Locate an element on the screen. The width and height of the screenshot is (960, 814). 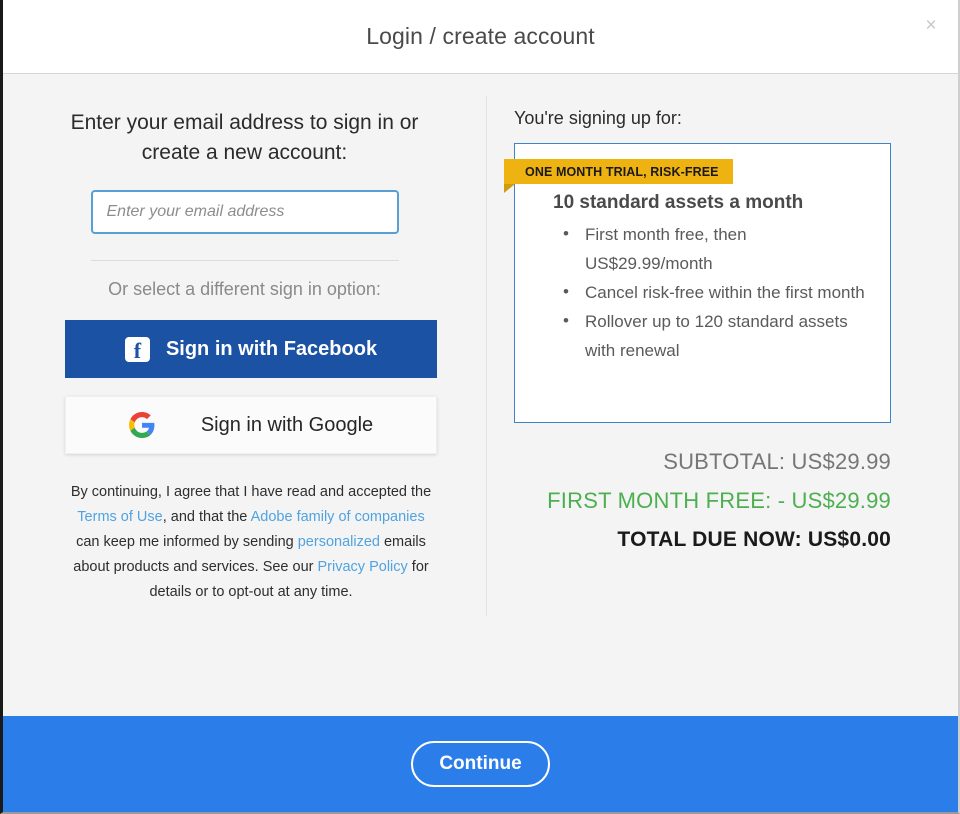
divider is located at coordinates (244, 260).